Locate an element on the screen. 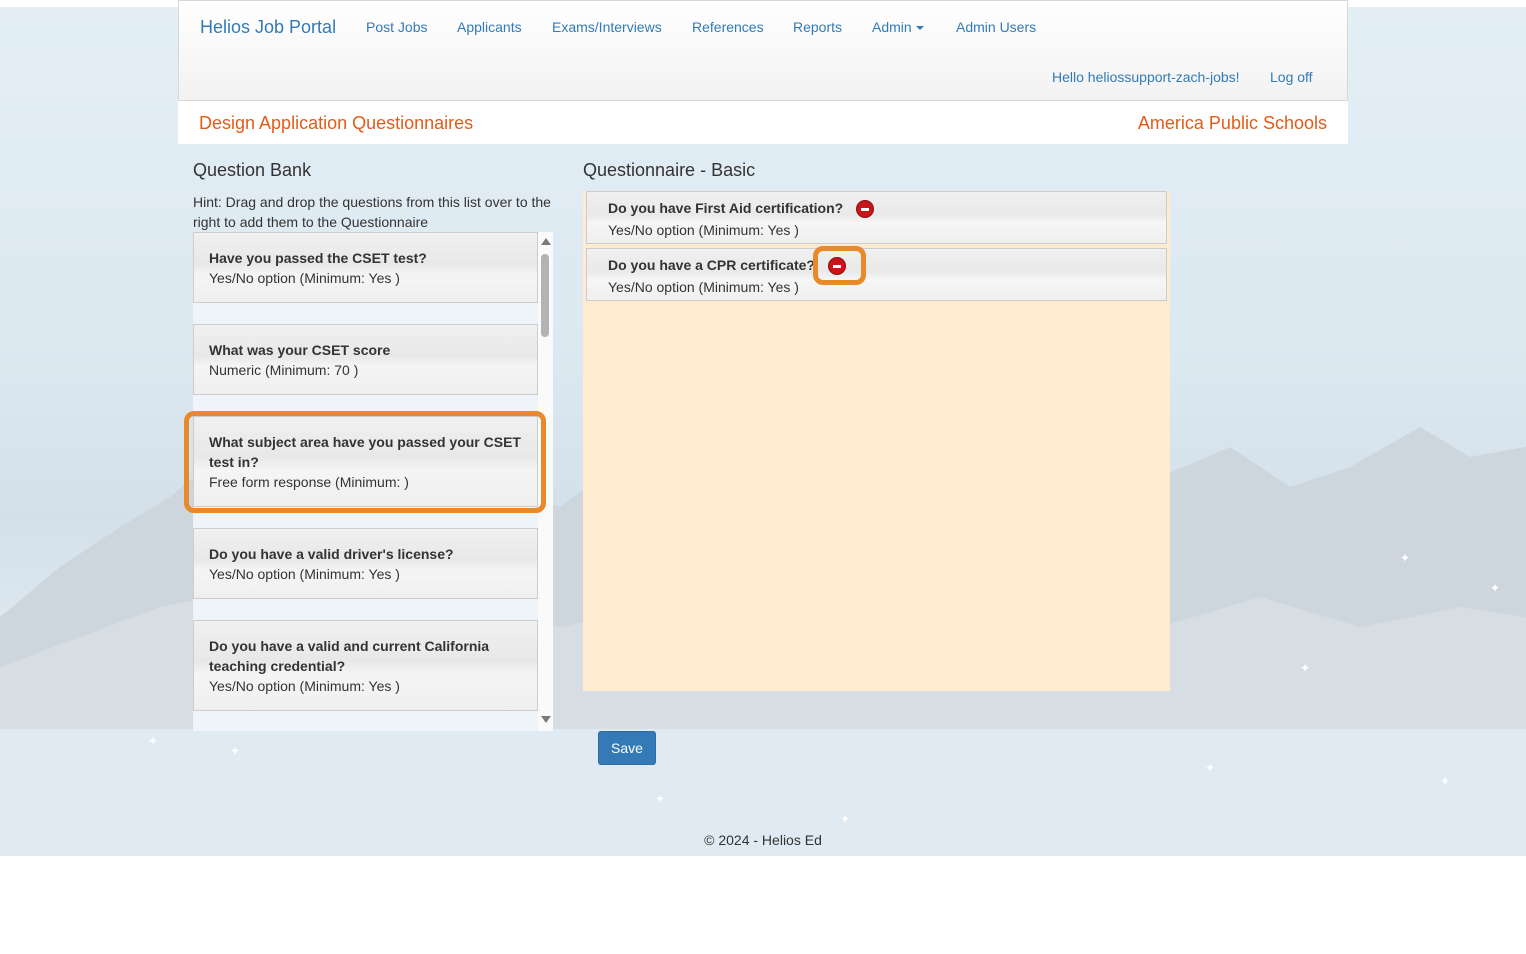 Image resolution: width=1526 pixels, height=954 pixels. nav-post-jobs: Post Jobs is located at coordinates (396, 27).